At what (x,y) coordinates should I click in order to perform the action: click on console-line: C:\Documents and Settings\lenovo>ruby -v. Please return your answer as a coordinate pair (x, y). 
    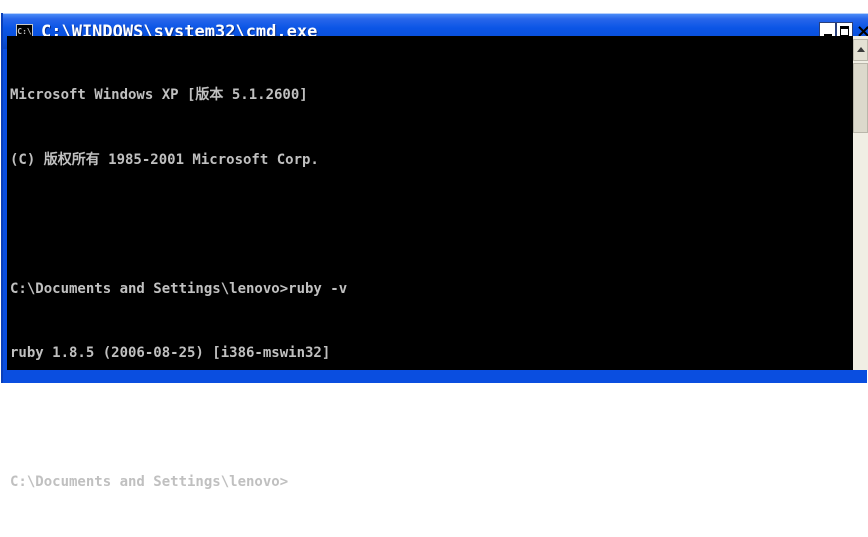
    Looking at the image, I should click on (179, 288).